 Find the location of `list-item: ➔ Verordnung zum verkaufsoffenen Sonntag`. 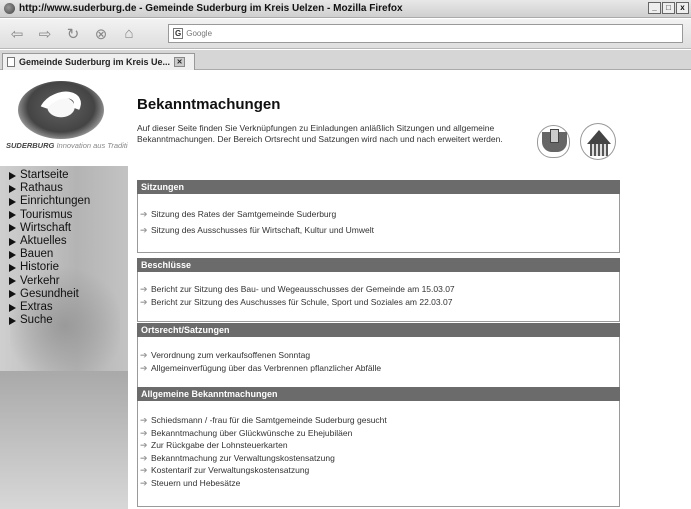

list-item: ➔ Verordnung zum verkaufsoffenen Sonntag is located at coordinates (378, 355).